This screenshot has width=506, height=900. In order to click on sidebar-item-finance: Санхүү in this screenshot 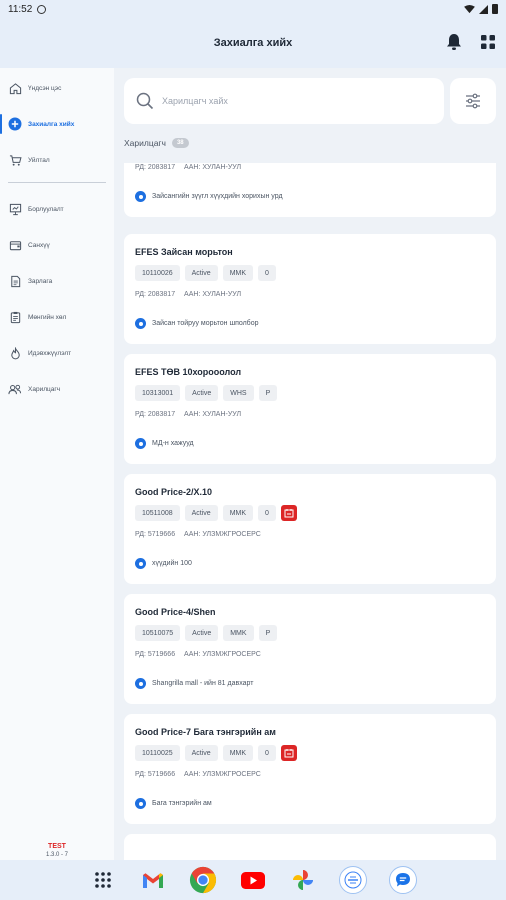, I will do `click(57, 245)`.